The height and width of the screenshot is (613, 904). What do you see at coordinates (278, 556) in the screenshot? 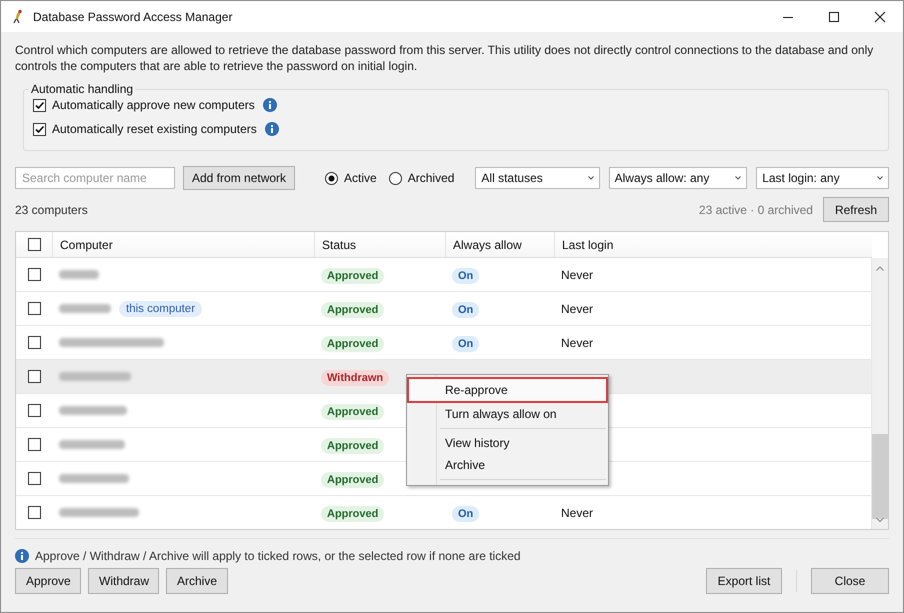
I see `hint-text: Approve / Withdraw / Archive will apply to ticked rows, or the selected row if none are ticked` at bounding box center [278, 556].